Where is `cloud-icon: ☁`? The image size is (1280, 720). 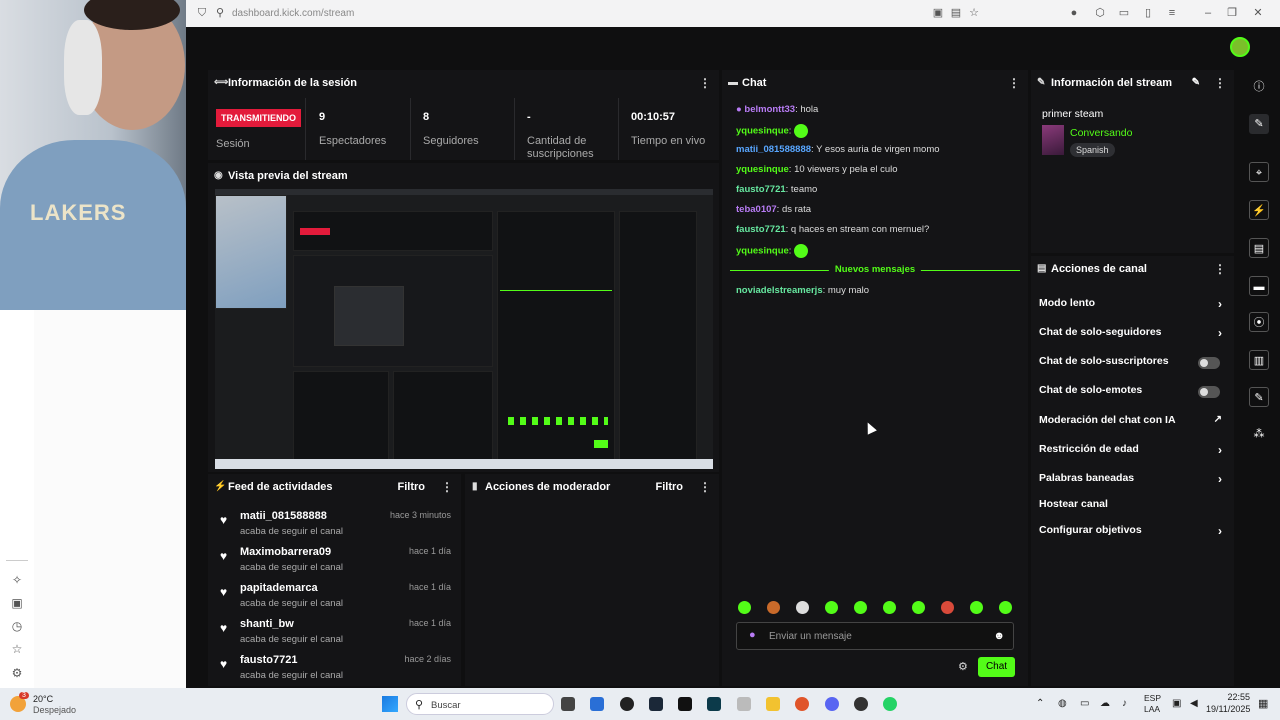
cloud-icon: ☁ is located at coordinates (1105, 703).